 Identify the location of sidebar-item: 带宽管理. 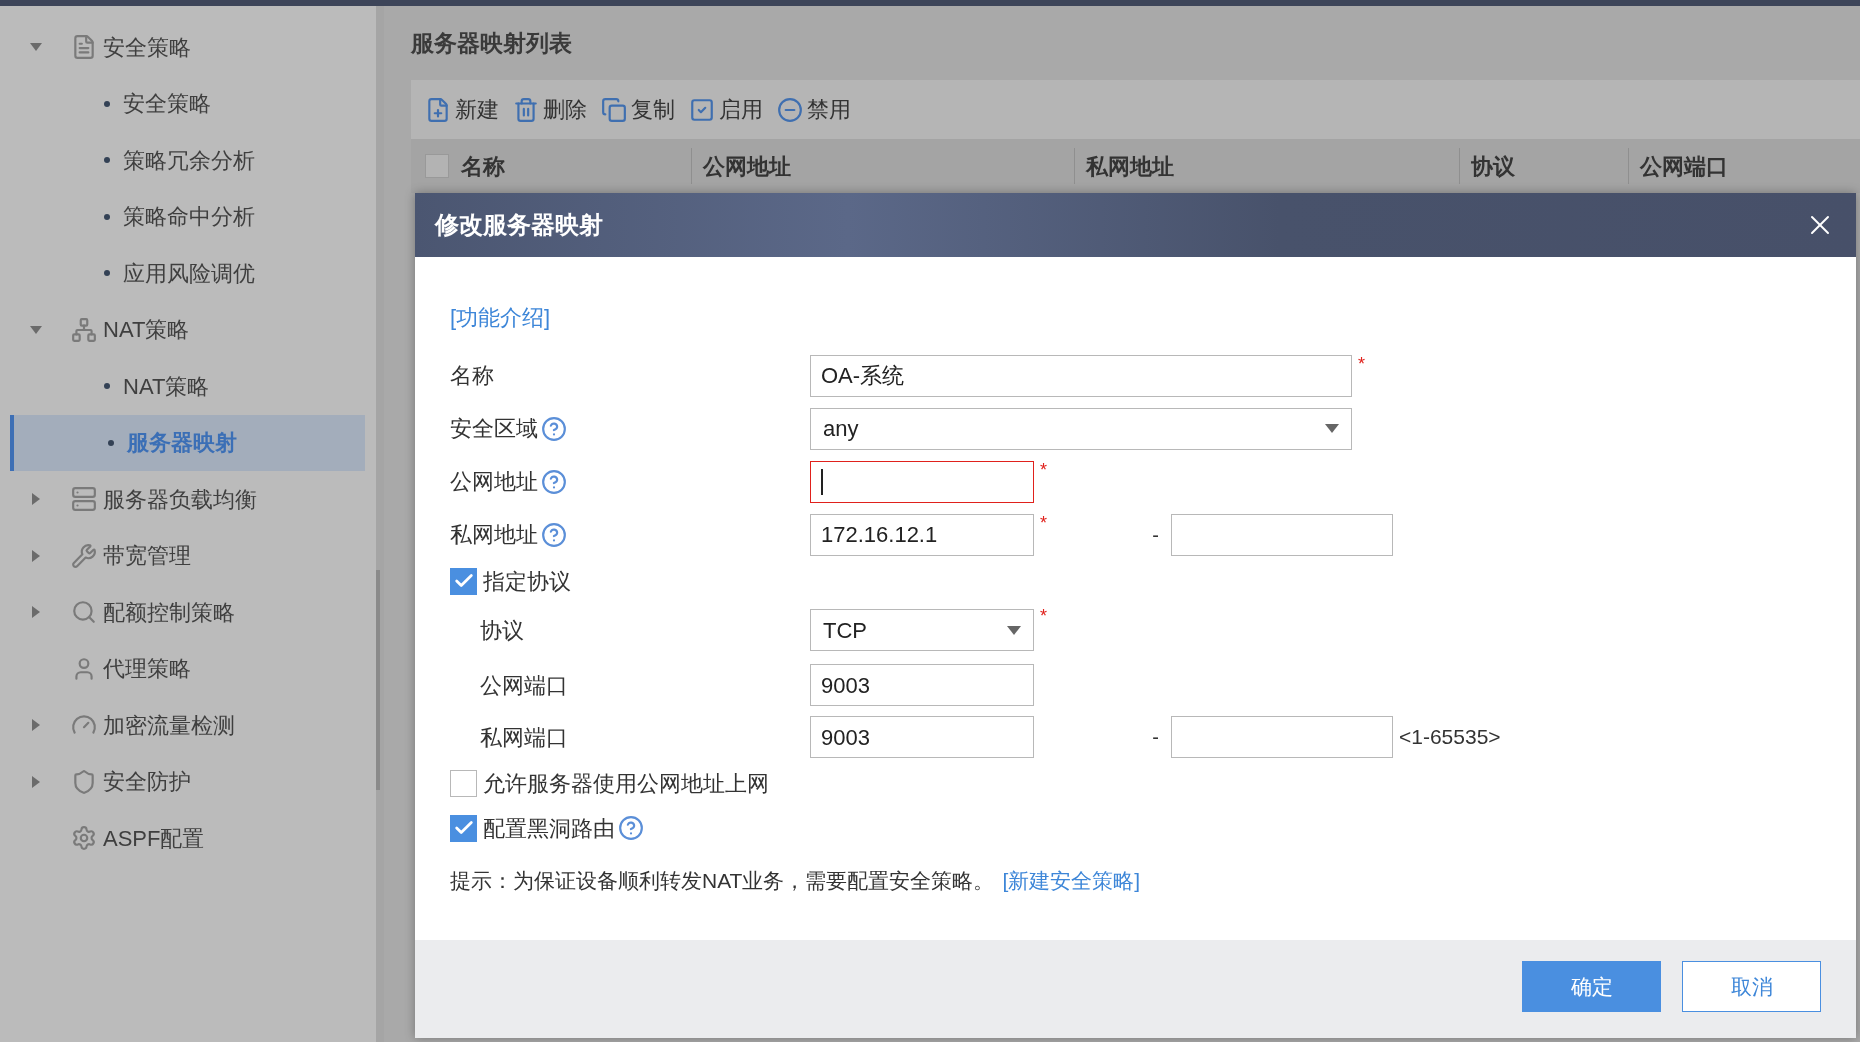
(188, 555).